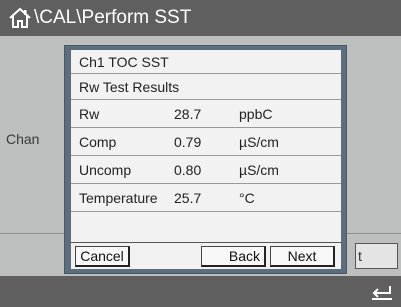  Describe the element at coordinates (376, 256) in the screenshot. I see `background-button: t` at that location.